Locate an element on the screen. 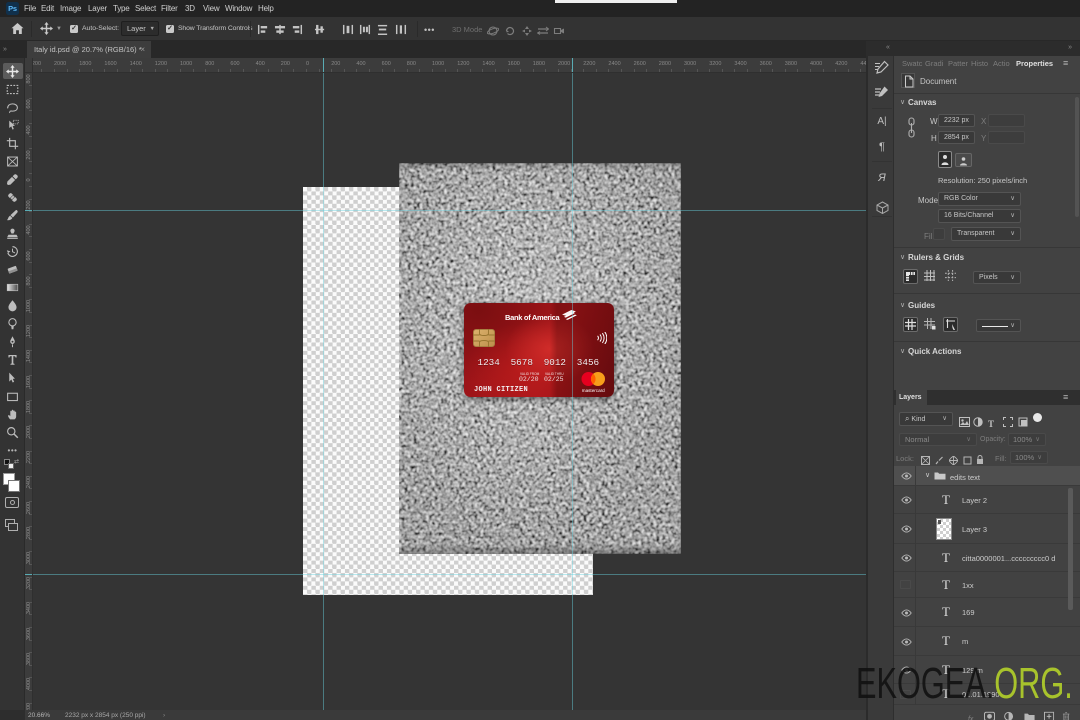 Image resolution: width=1080 pixels, height=720 pixels. svg-text: mastercard is located at coordinates (593, 390).